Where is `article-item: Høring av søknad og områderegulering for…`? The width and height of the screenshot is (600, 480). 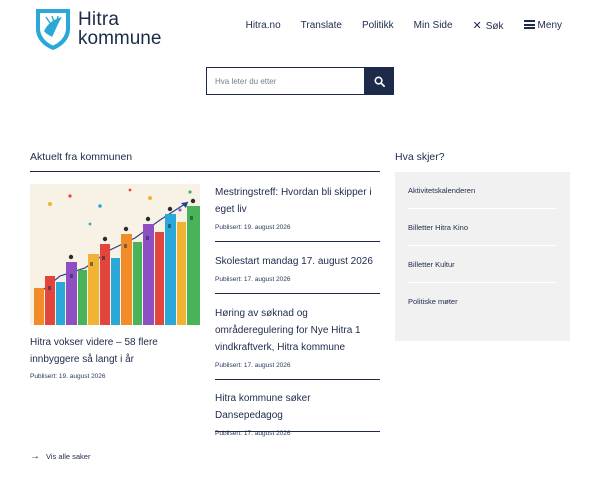
article-item: Høring av søknad og områderegulering for… is located at coordinates (297, 337).